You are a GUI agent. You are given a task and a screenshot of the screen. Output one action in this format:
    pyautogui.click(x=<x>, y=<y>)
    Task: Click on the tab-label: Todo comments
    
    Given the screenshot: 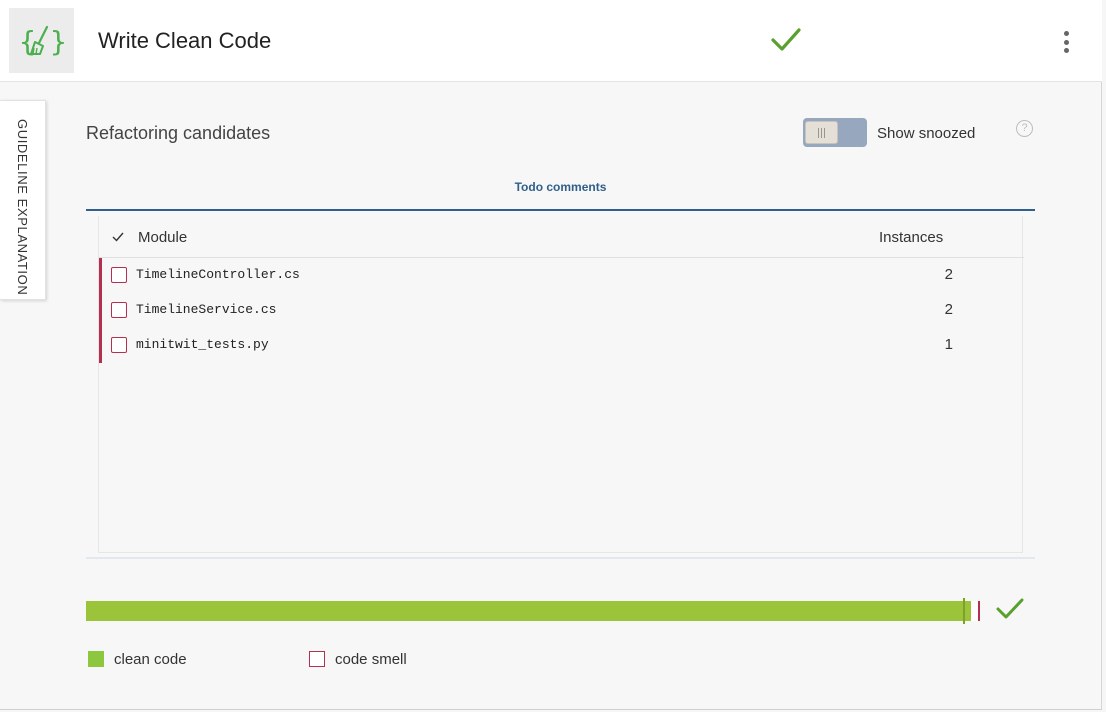 What is the action you would take?
    pyautogui.click(x=560, y=187)
    